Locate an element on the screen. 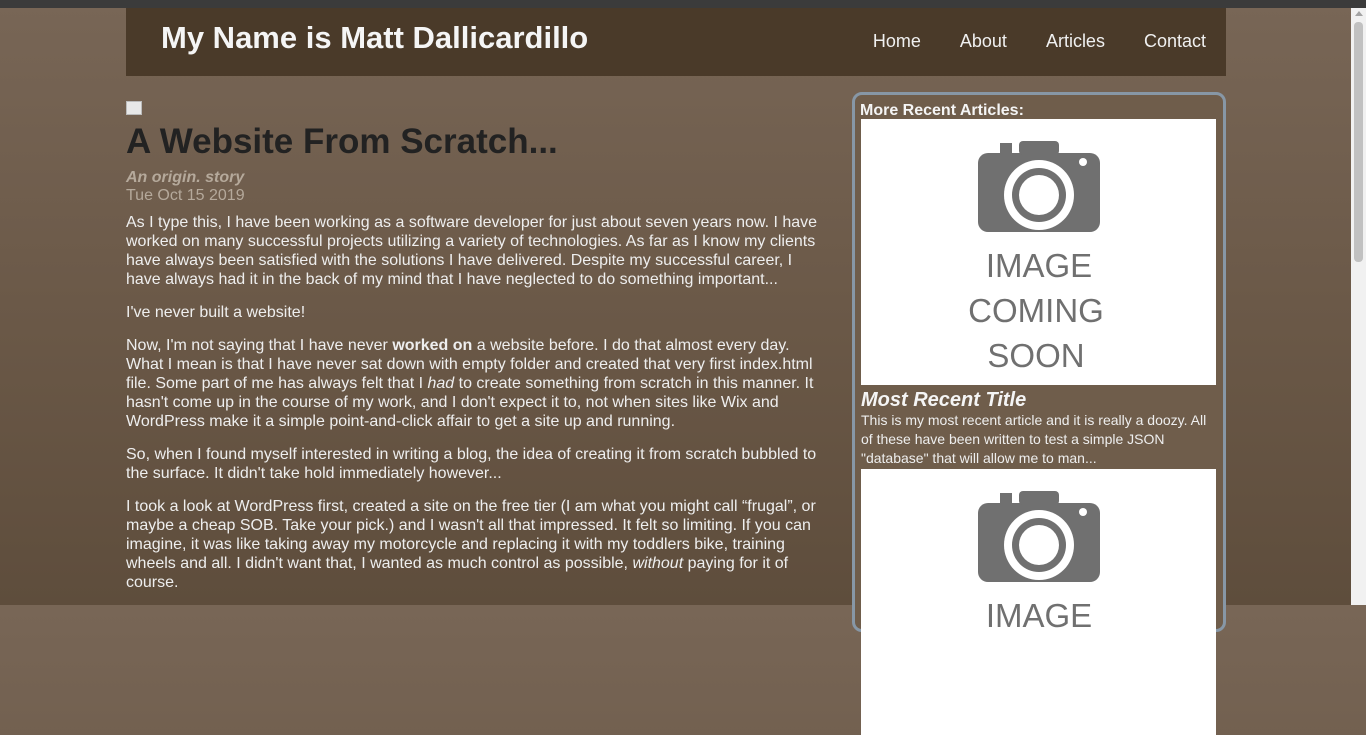 The image size is (1366, 735). image-text-line: SOON is located at coordinates (1035, 355).